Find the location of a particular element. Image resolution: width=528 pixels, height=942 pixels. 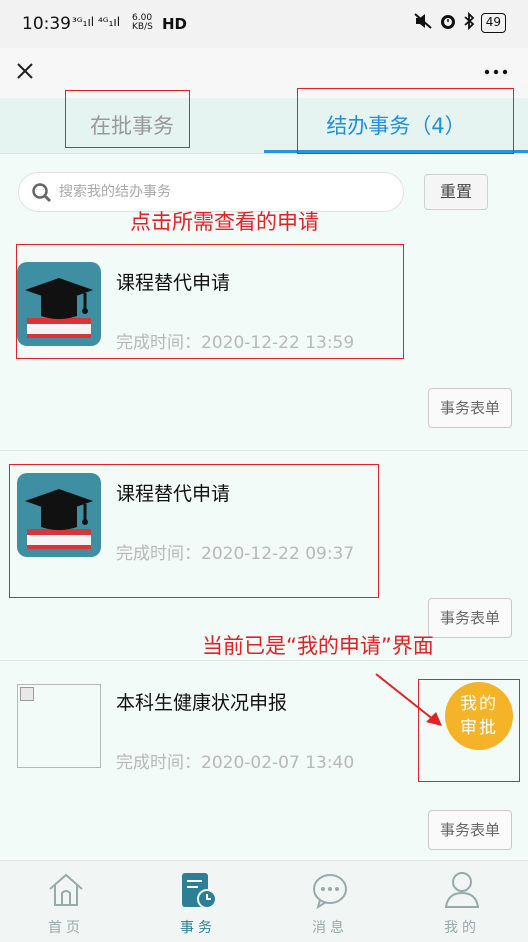

nav-affairs: 事务 is located at coordinates (198, 901).